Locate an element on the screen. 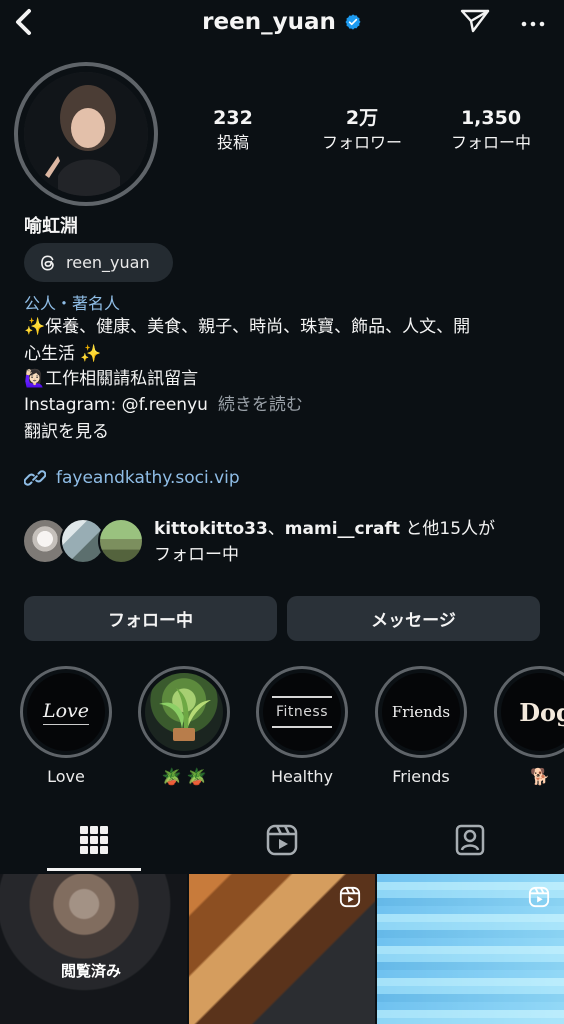 The image size is (564, 1024). following-count: 1,350 is located at coordinates (491, 118).